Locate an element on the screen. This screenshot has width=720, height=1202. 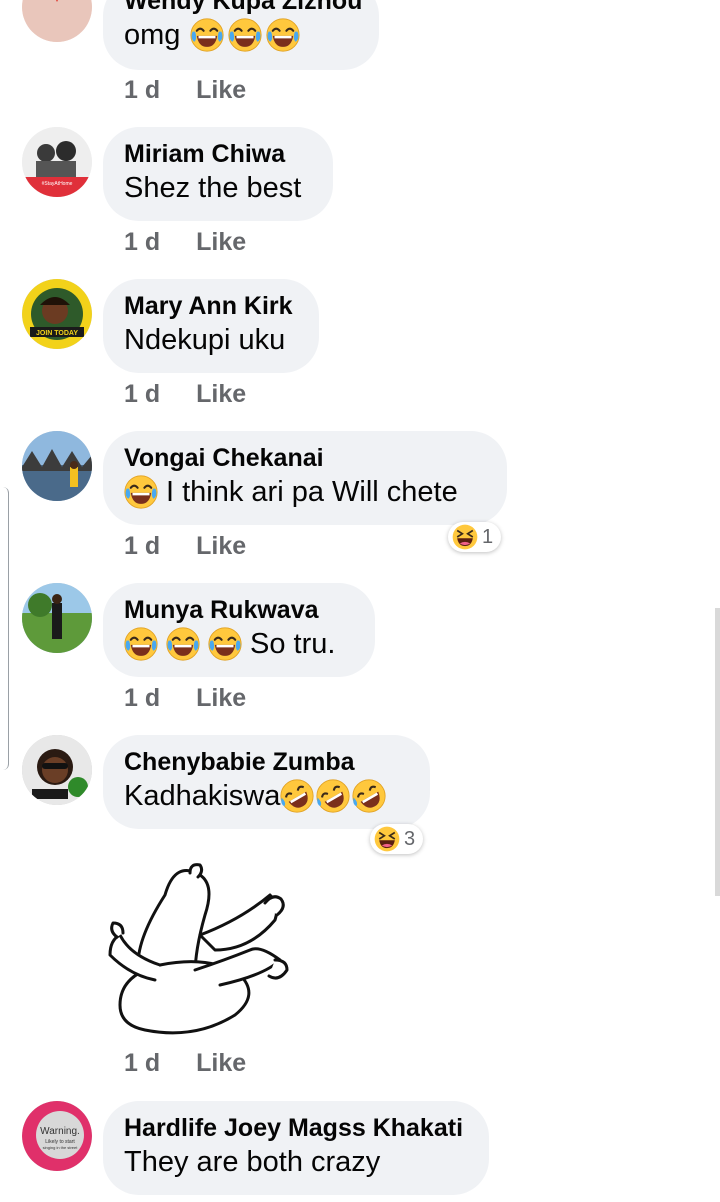
commenter-name: Wendy Kupa Ziznou is located at coordinates (243, 8).